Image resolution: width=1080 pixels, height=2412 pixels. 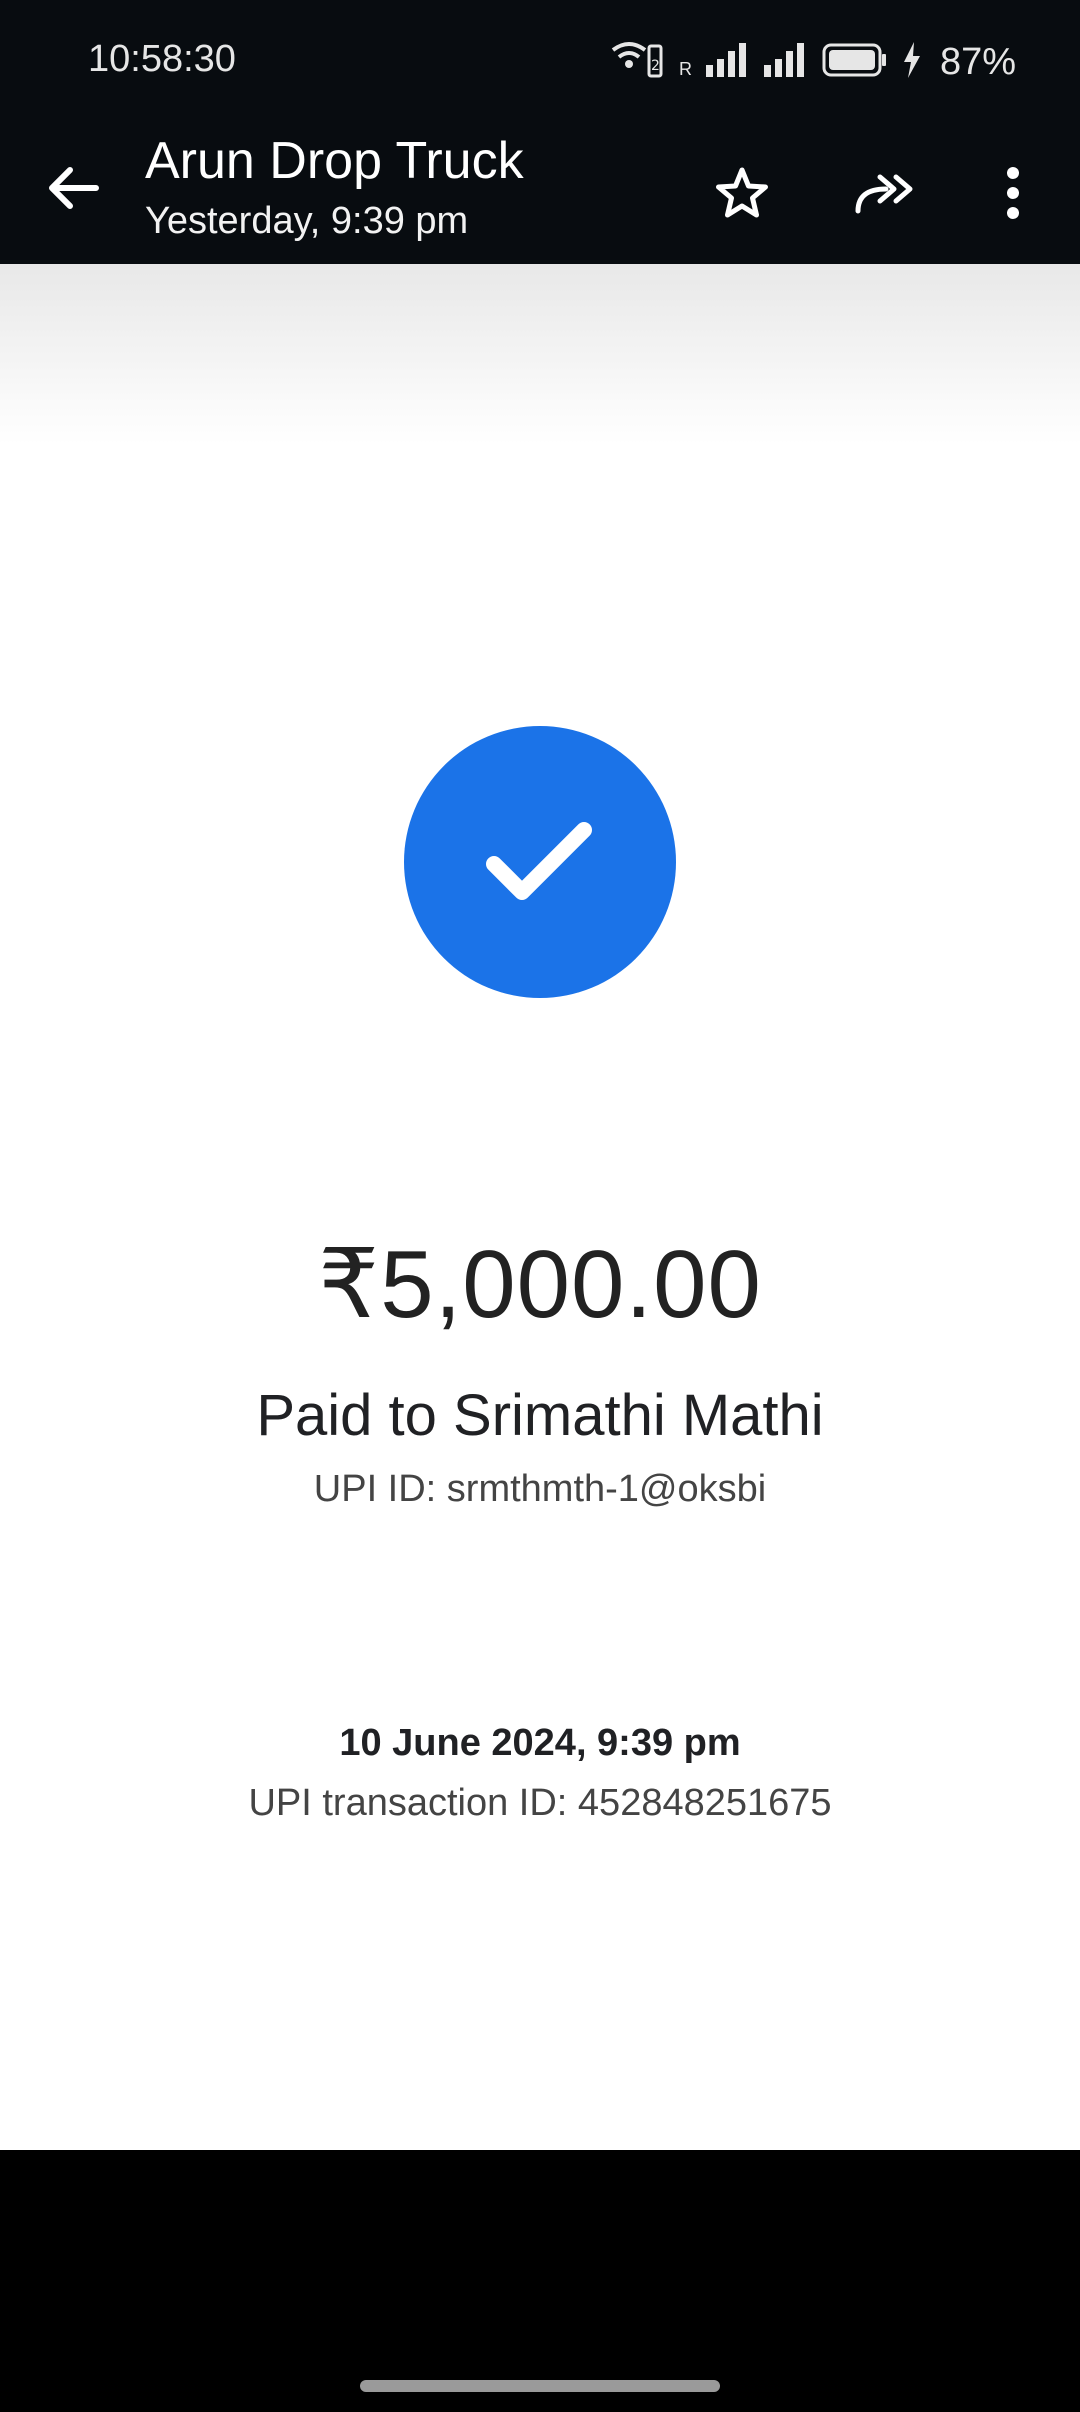 What do you see at coordinates (162, 59) in the screenshot?
I see `status-time: 10:58:30` at bounding box center [162, 59].